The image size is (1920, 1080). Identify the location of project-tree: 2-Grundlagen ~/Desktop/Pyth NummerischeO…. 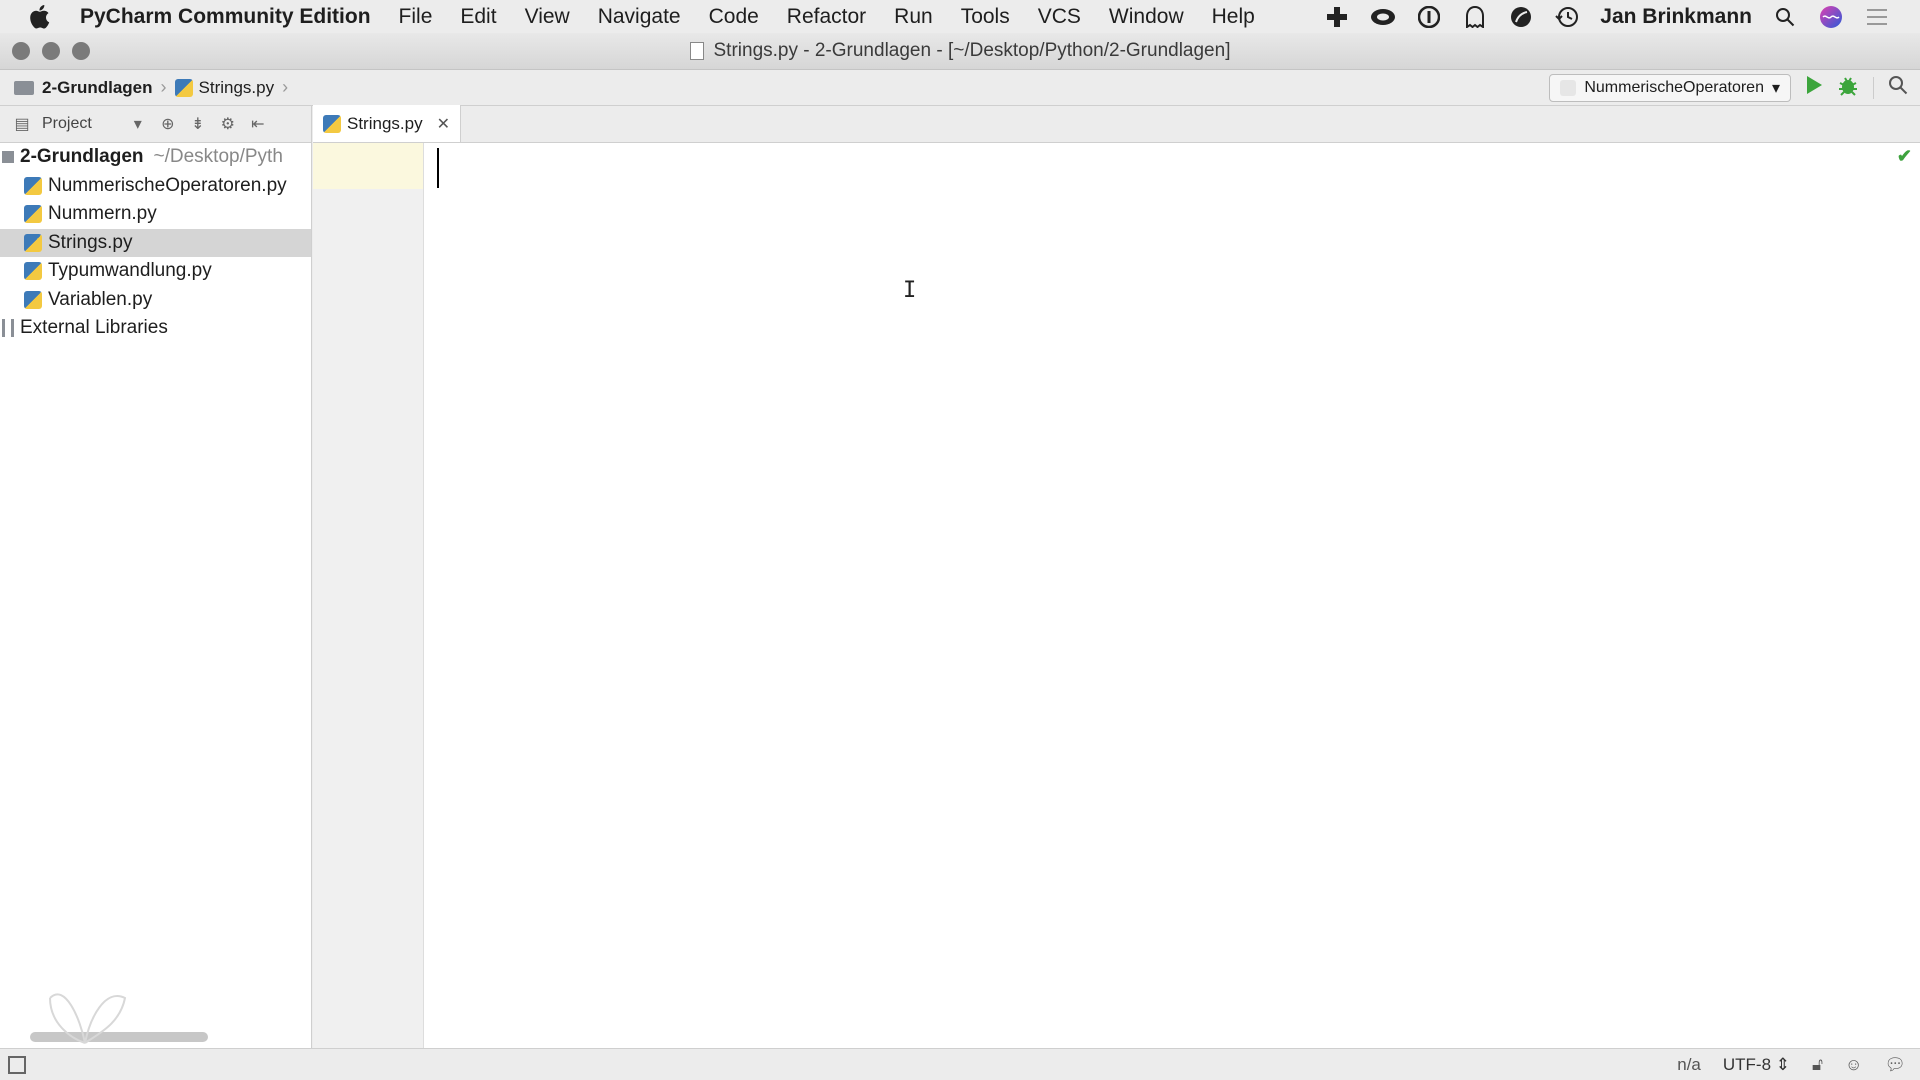
(155, 243).